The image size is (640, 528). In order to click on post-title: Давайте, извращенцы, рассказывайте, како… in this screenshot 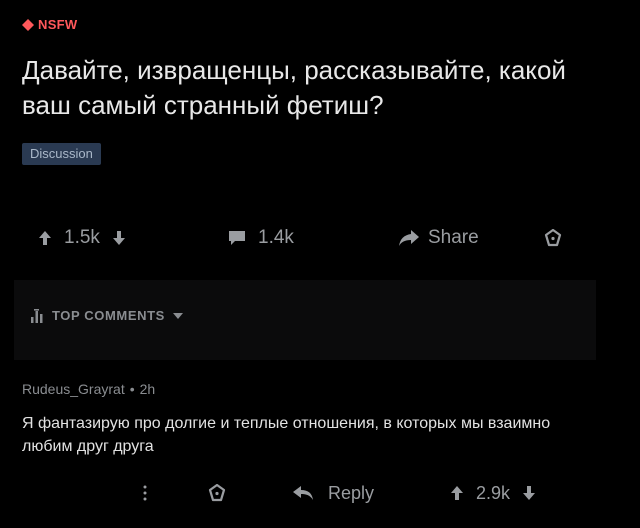, I will do `click(294, 87)`.